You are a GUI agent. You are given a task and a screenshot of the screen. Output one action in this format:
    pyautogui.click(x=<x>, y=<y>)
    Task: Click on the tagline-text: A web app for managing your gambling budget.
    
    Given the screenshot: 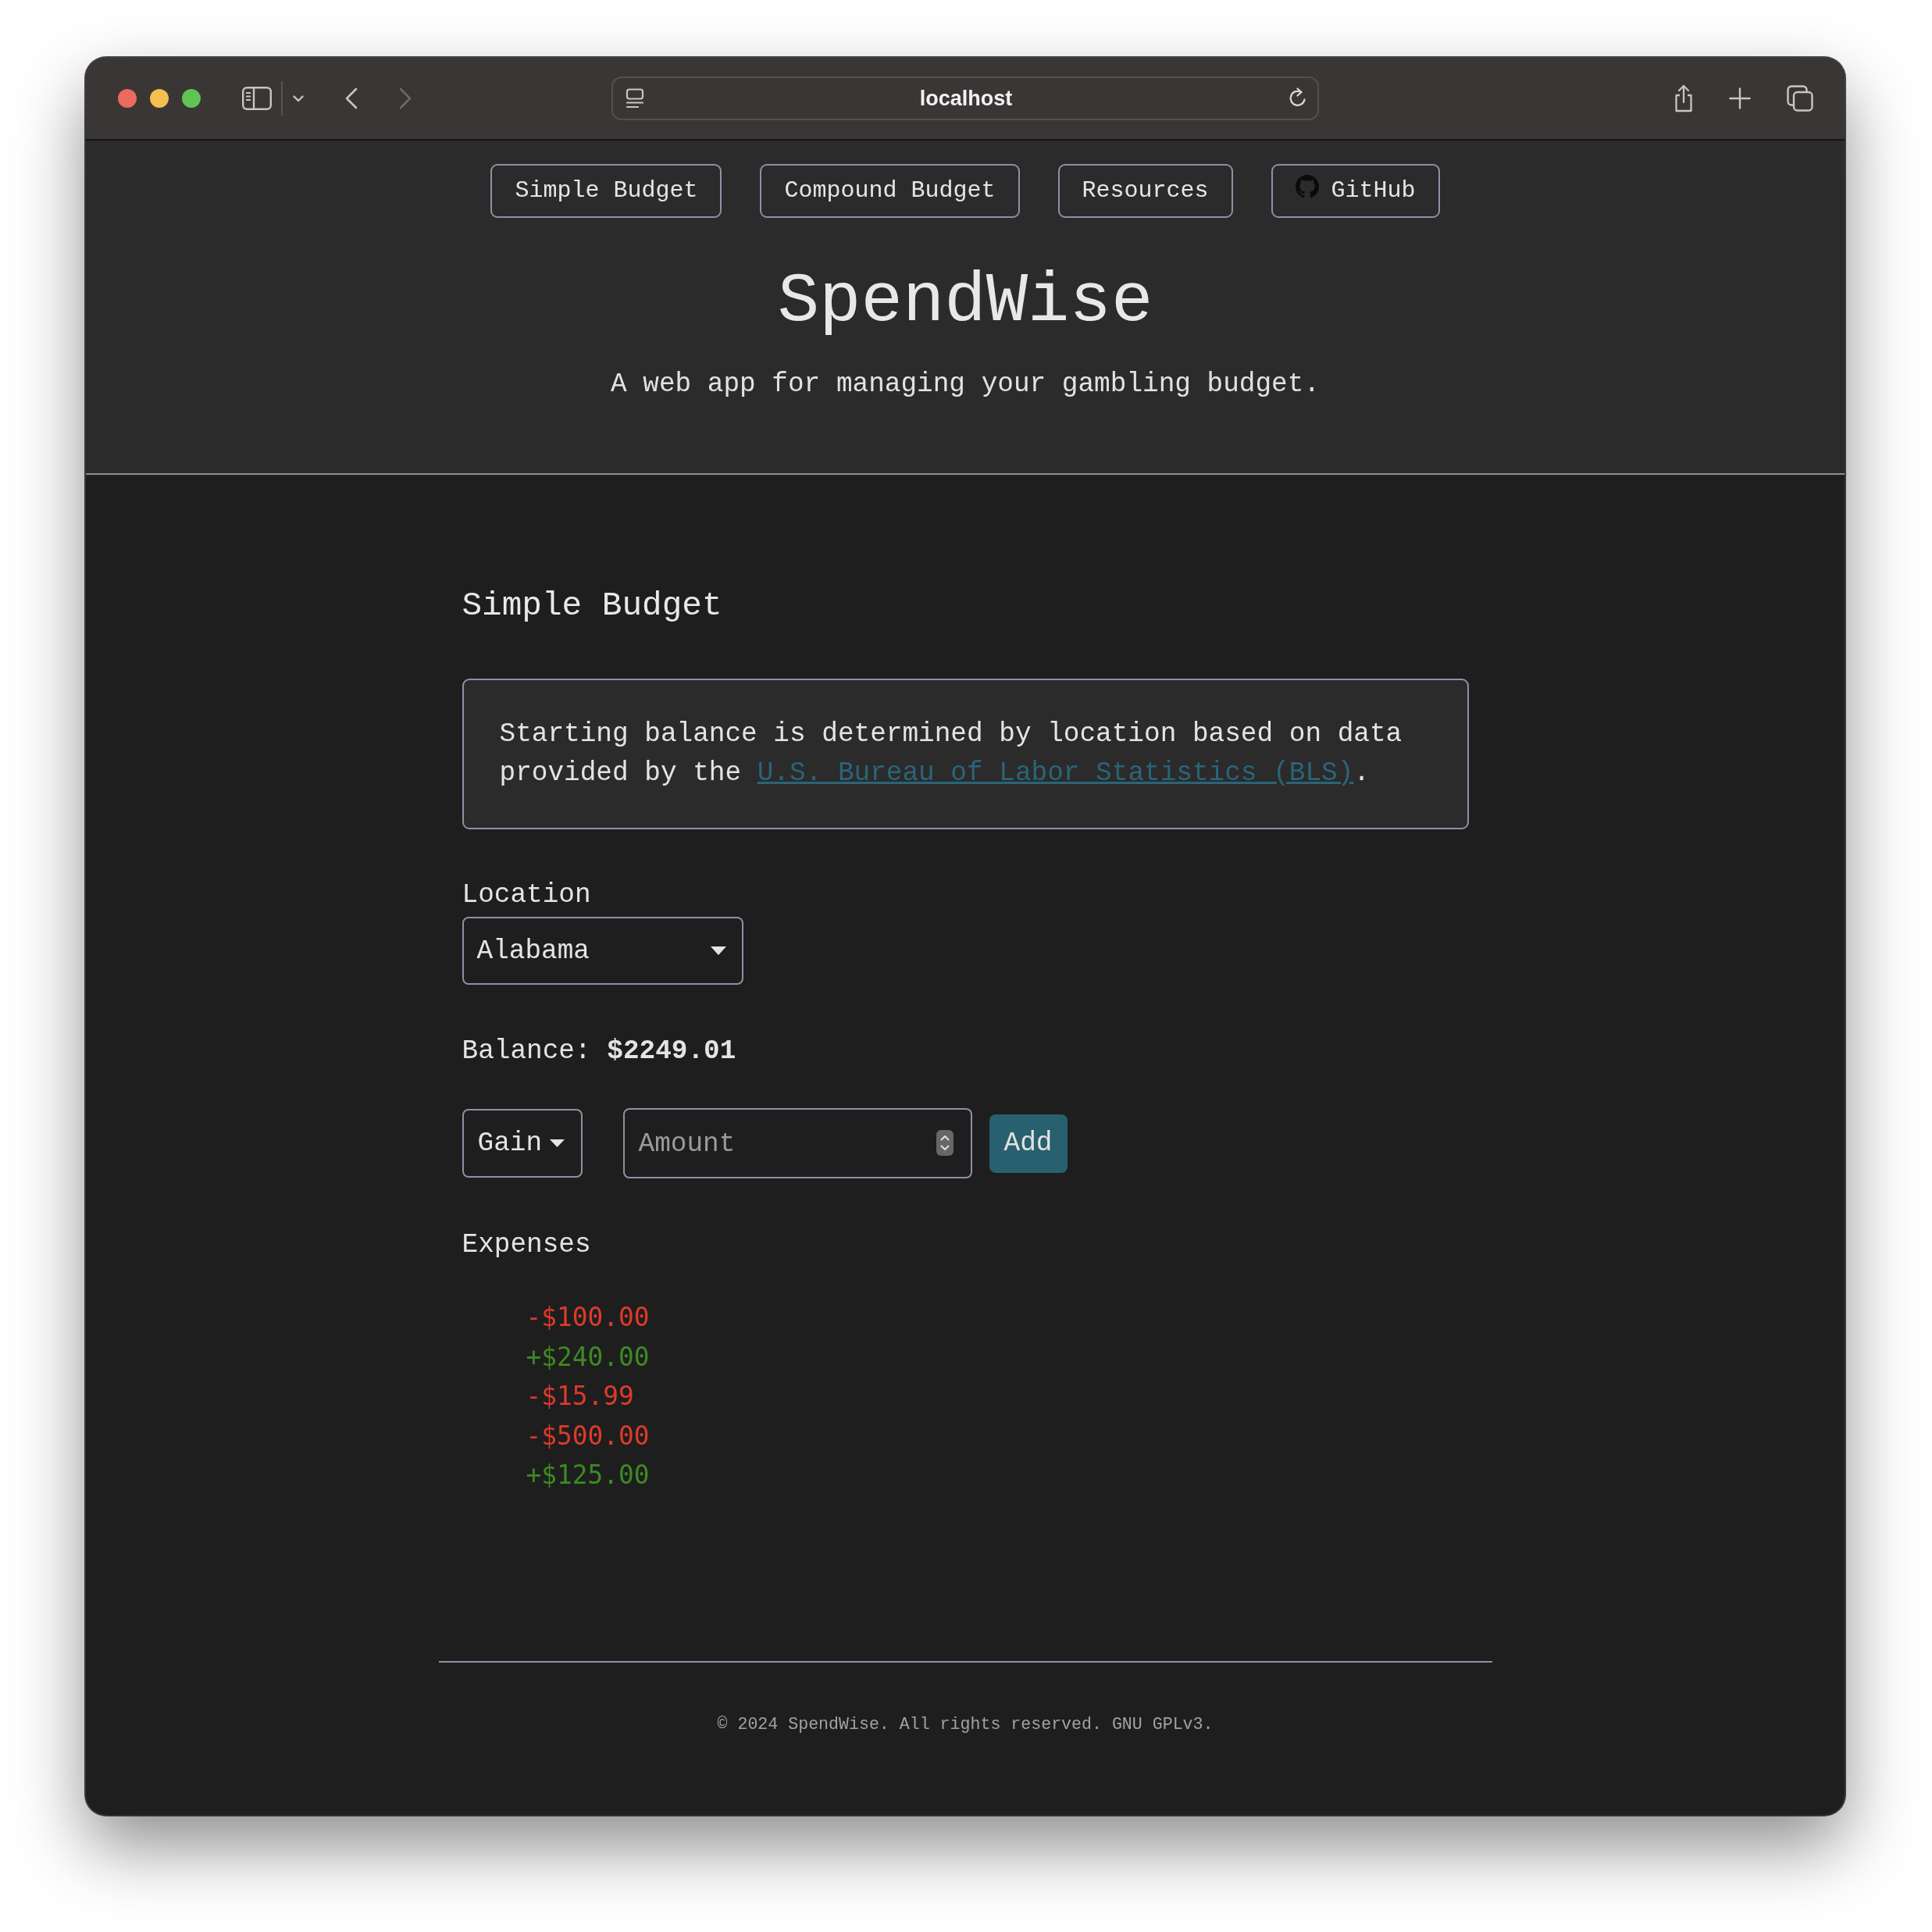 What is the action you would take?
    pyautogui.click(x=965, y=385)
    